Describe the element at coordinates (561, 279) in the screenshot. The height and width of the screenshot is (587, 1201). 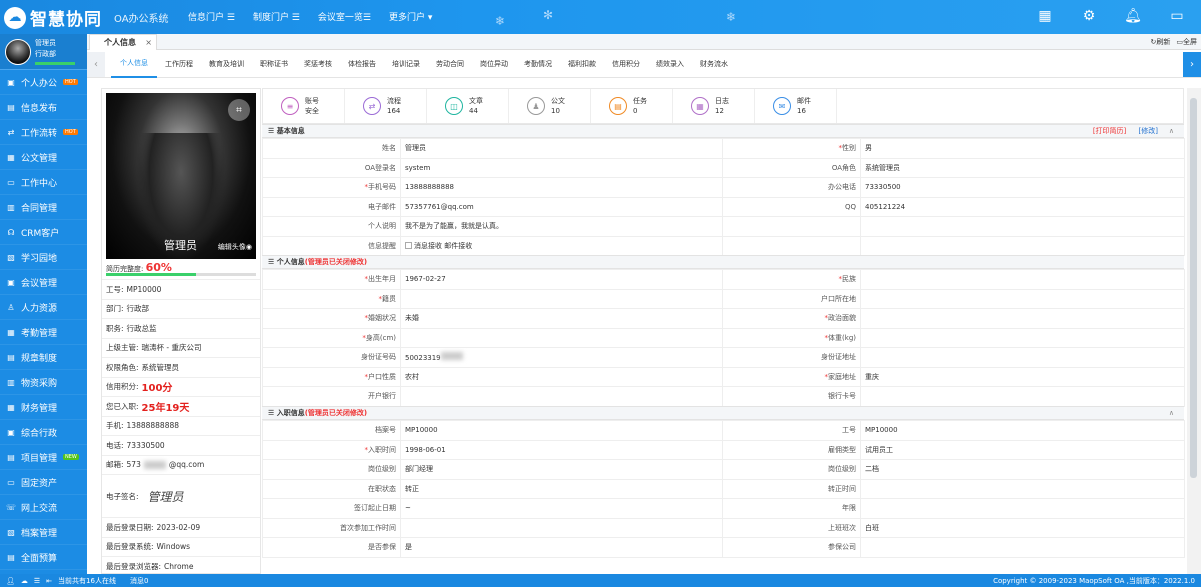
I see `field-value: 1967-02-27` at that location.